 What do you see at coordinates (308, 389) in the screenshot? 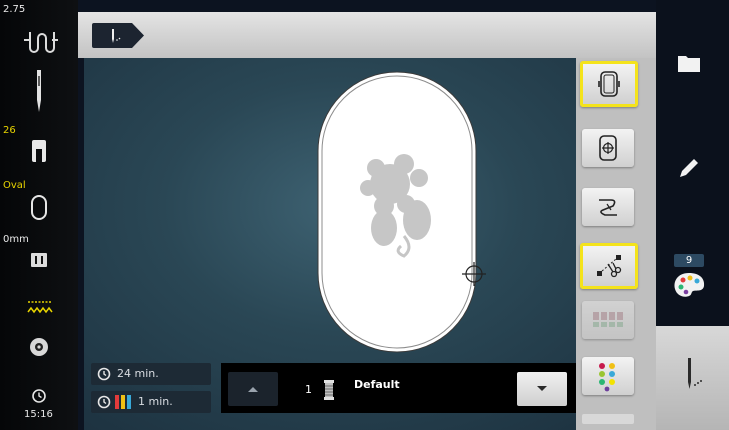
I see `color-number: 1` at bounding box center [308, 389].